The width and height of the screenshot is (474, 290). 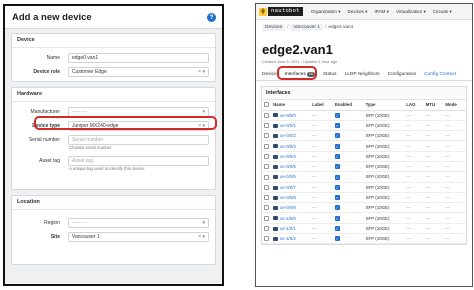 I want to click on col-label: Label, so click(x=321, y=105).